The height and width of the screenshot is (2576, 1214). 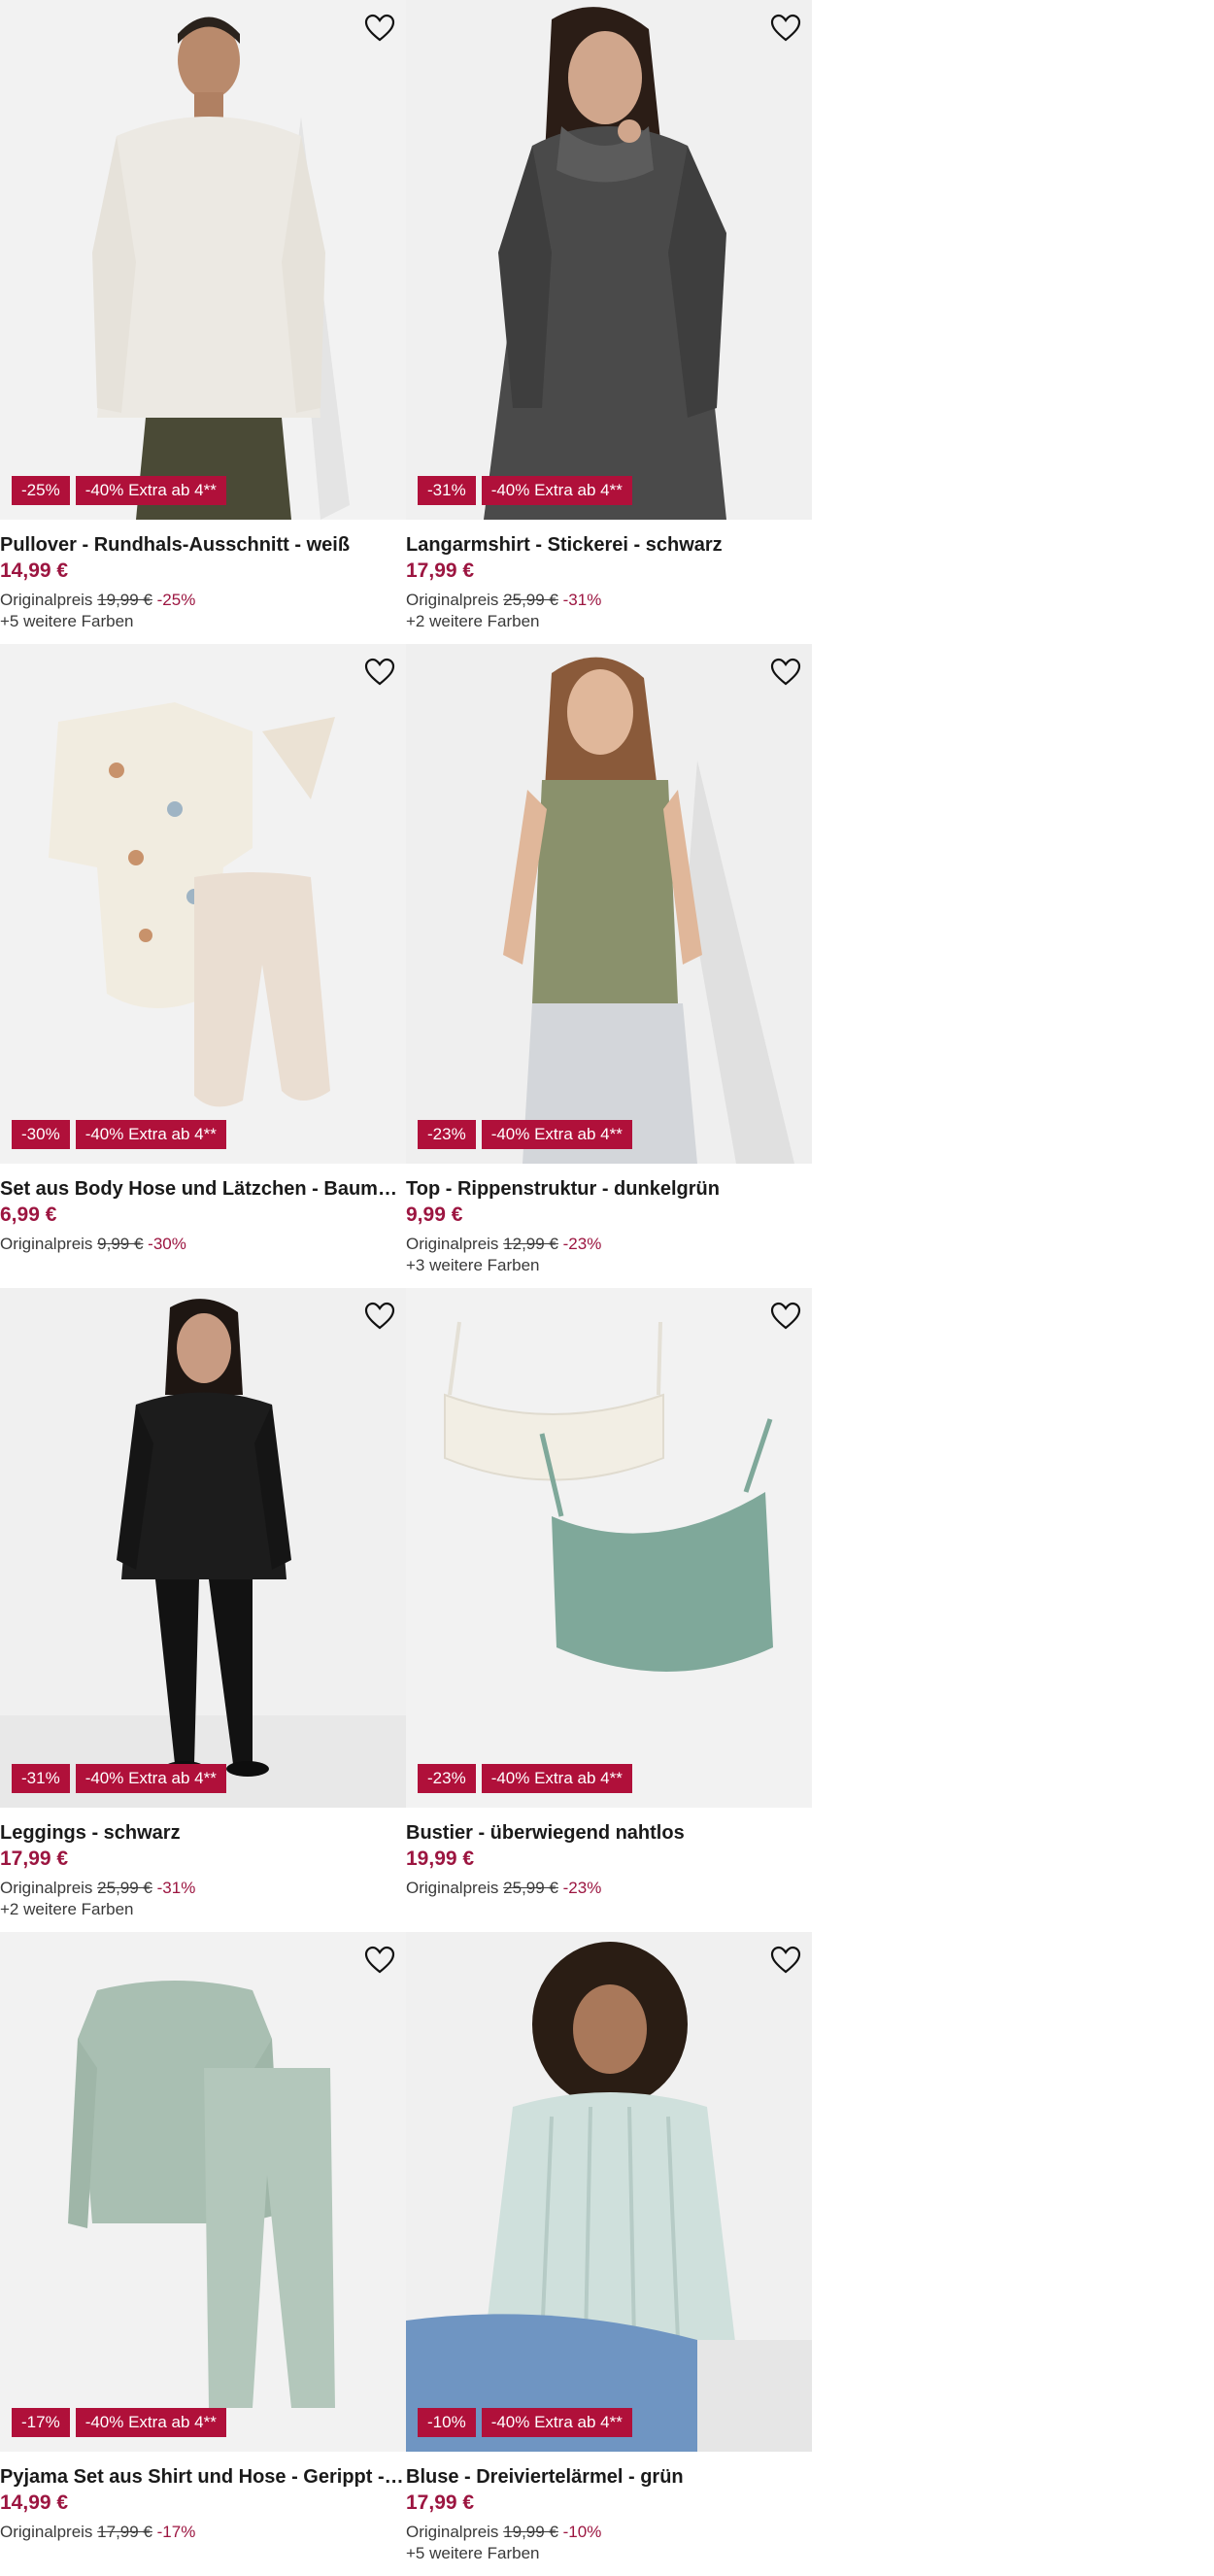 I want to click on original-price-row: Originalpreis 9,99 € -30%, so click(x=203, y=1244).